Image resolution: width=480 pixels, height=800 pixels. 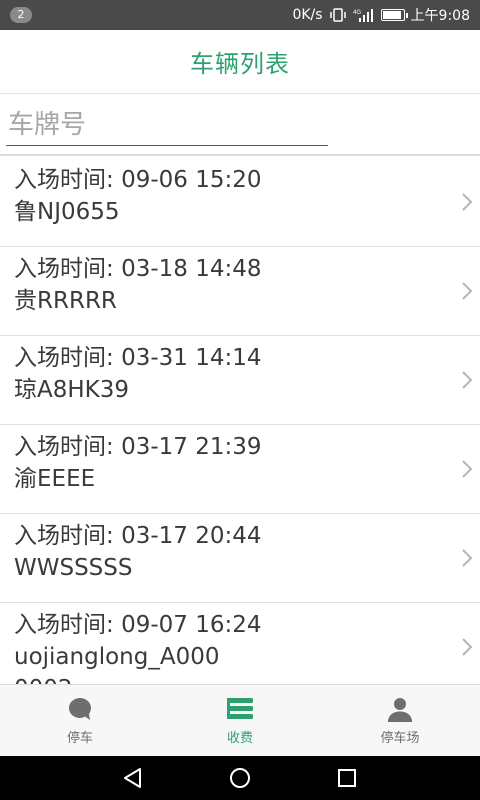 I want to click on vehicle-list-item: 入场时间: 03-17 20:44 WWSSSSS, so click(x=240, y=558).